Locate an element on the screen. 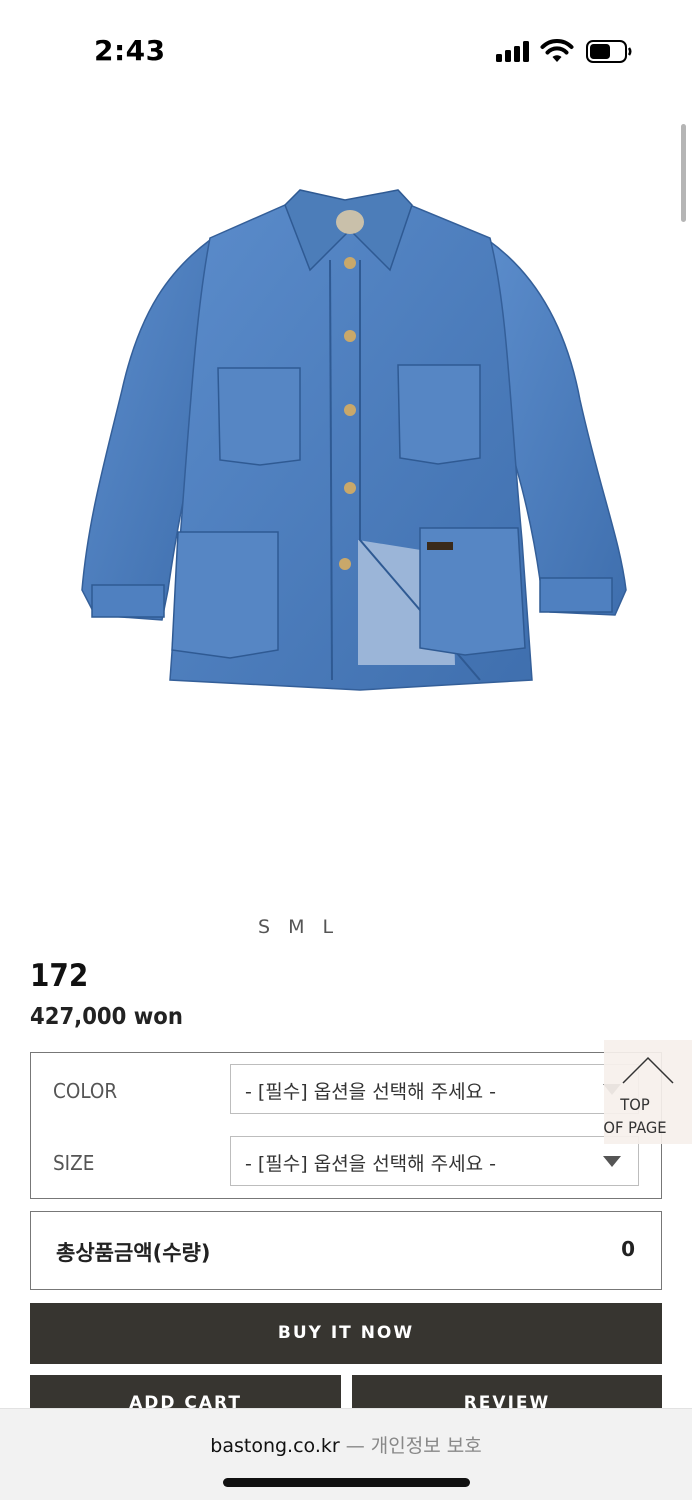  scrollbar-thumb is located at coordinates (683, 173).